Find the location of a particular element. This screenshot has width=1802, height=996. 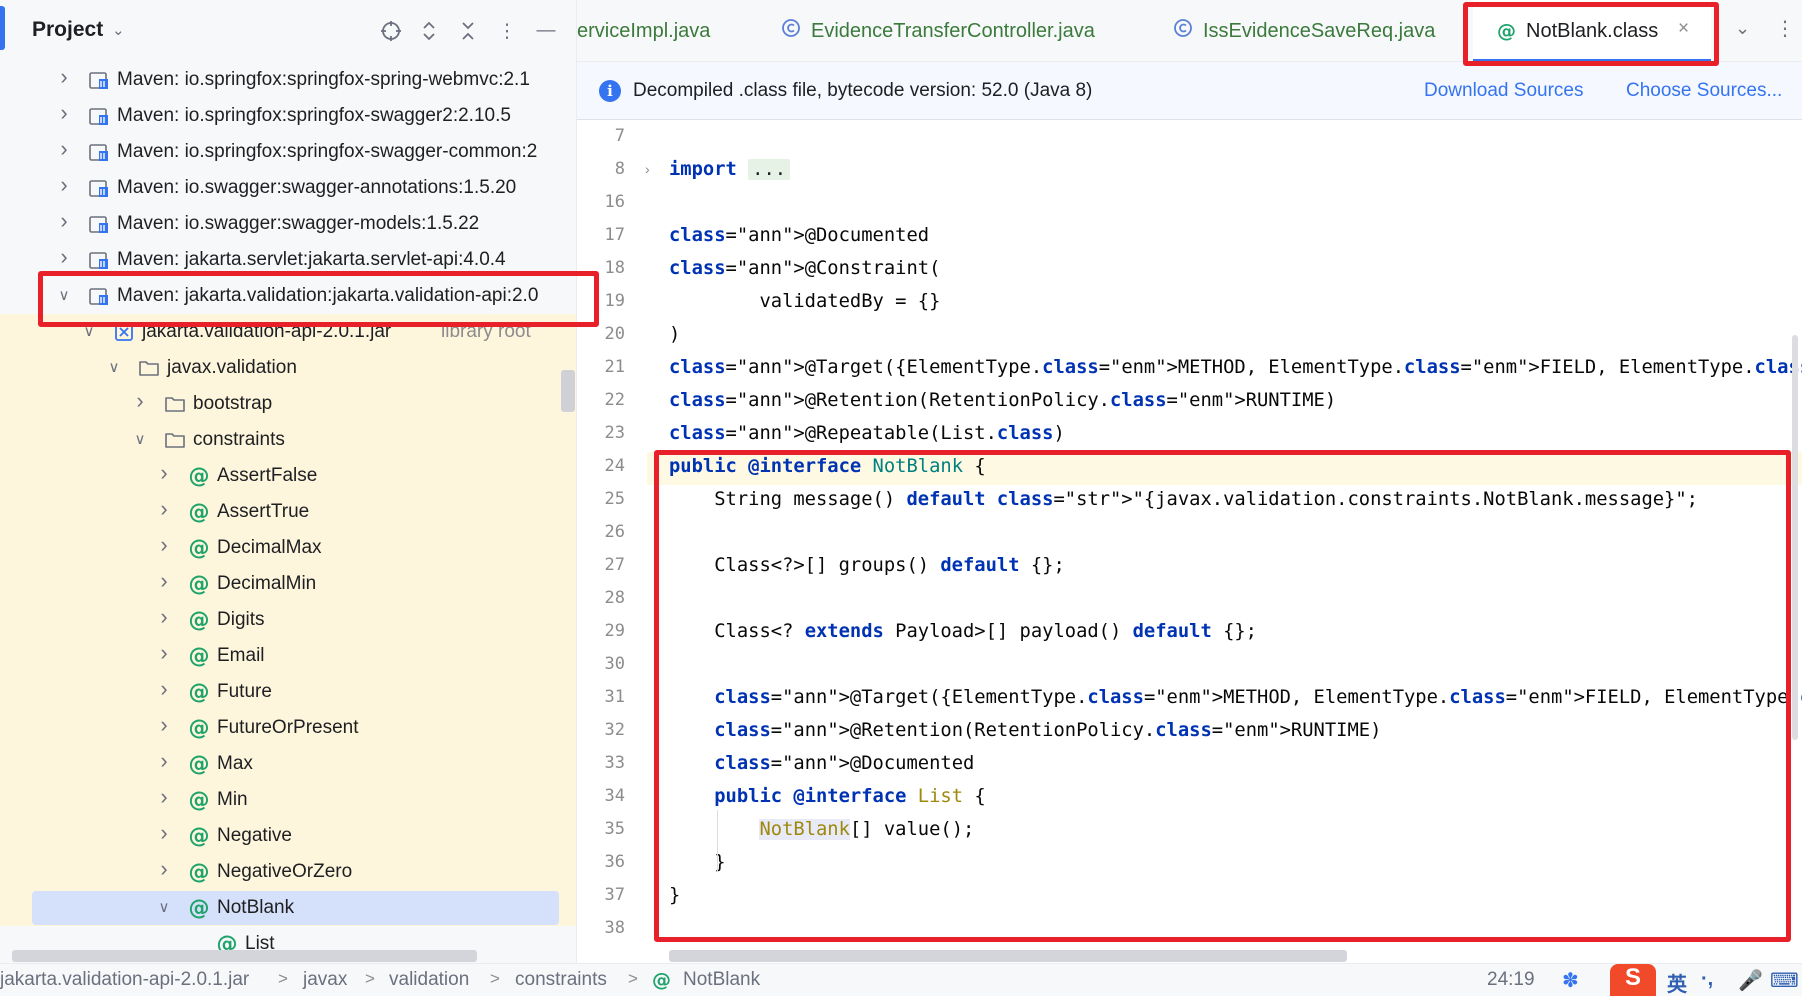

tree-item: › @ AssertTrue is located at coordinates (288, 512).